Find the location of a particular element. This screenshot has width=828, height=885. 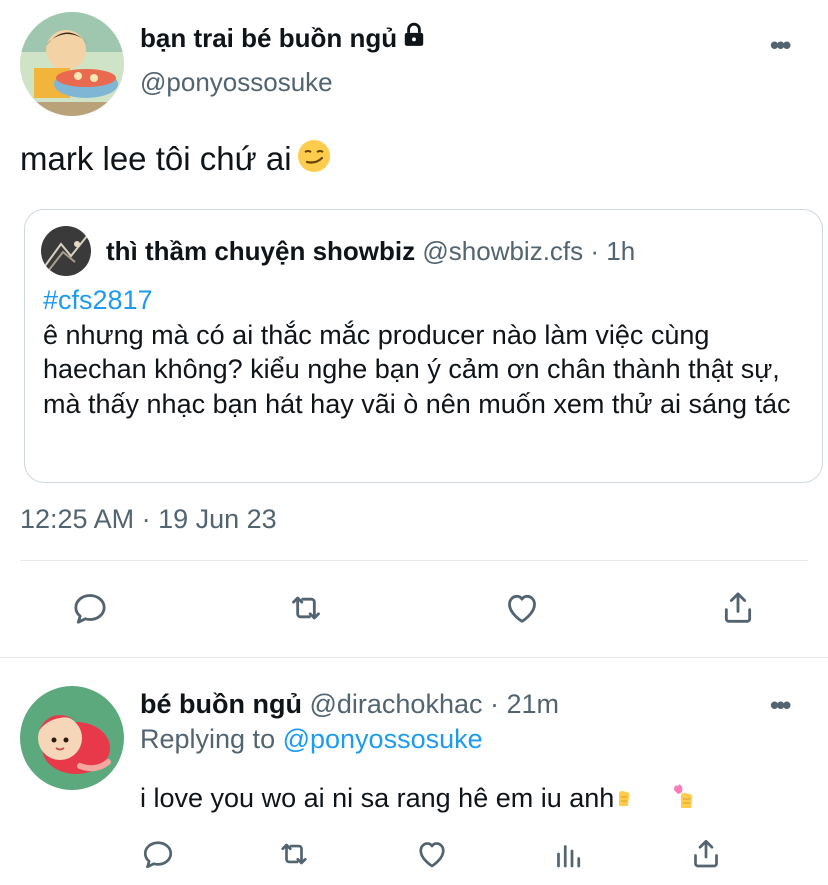

replying-to-line: Replying to @ponyossosuke is located at coordinates (311, 739).